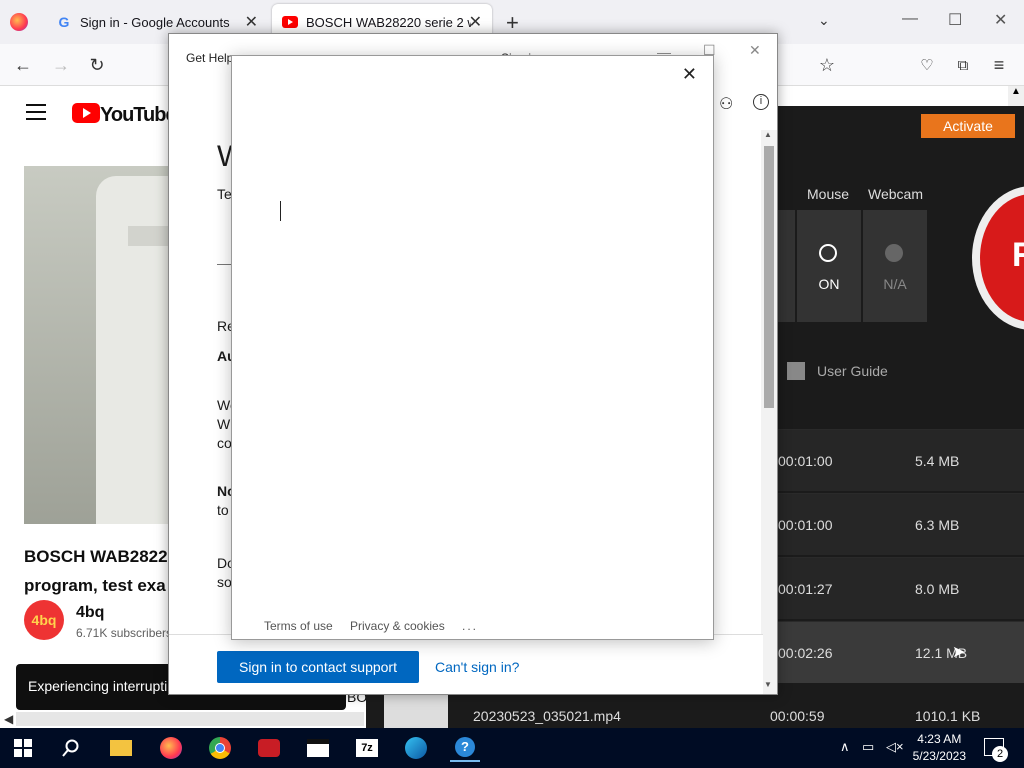 This screenshot has width=1024, height=768. I want to click on scrollbar-thumb, so click(769, 277).